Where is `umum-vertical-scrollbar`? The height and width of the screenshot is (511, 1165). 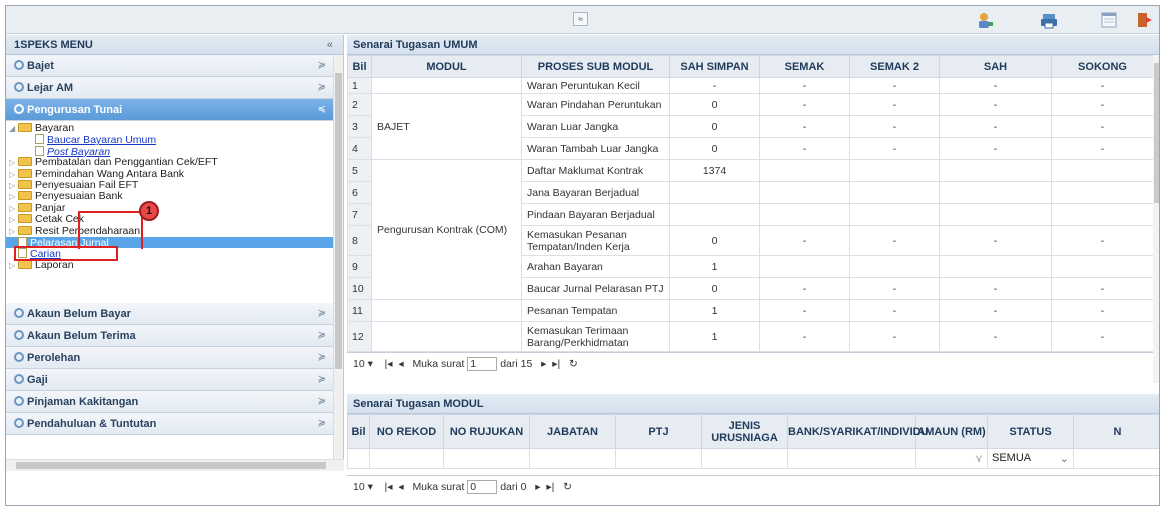
umum-vertical-scrollbar is located at coordinates (1156, 219).